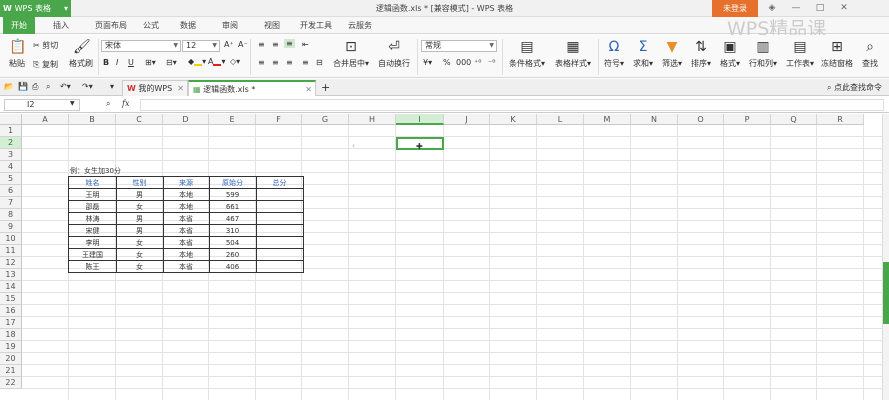  What do you see at coordinates (11, 191) in the screenshot?
I see `row-header-6: 6` at bounding box center [11, 191].